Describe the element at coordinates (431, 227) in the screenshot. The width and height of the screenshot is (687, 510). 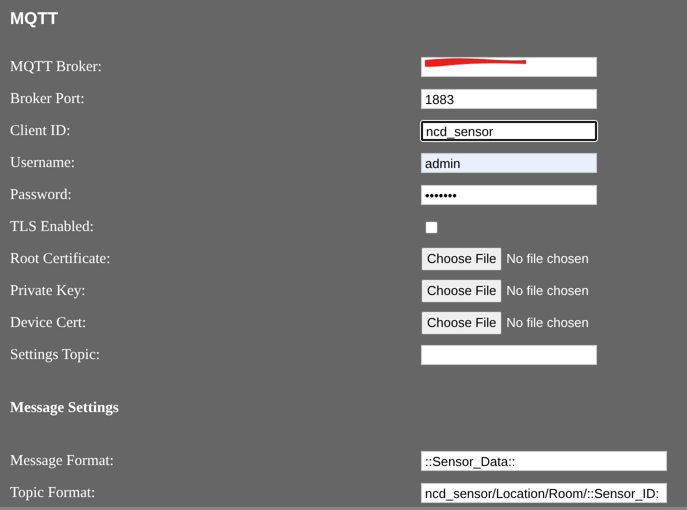
I see `checkbox` at that location.